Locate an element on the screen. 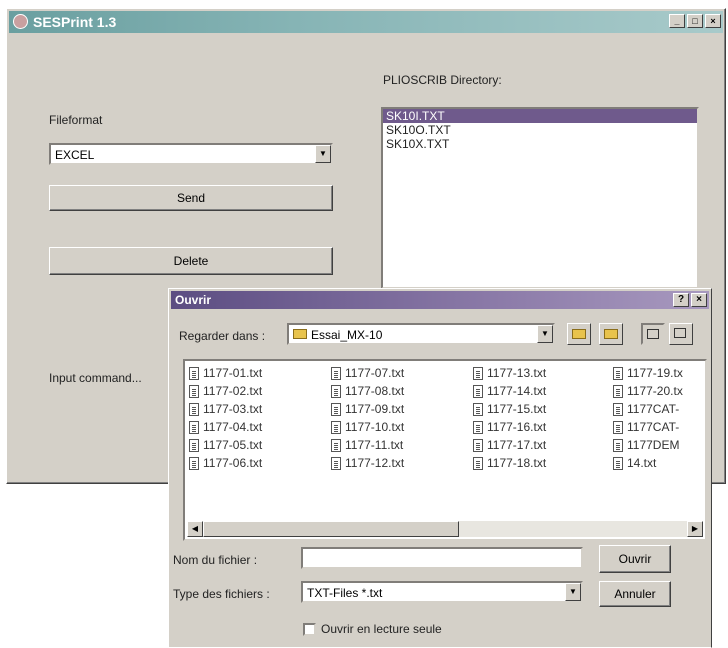  fileformat-select: EXCEL ▼ is located at coordinates (191, 154).